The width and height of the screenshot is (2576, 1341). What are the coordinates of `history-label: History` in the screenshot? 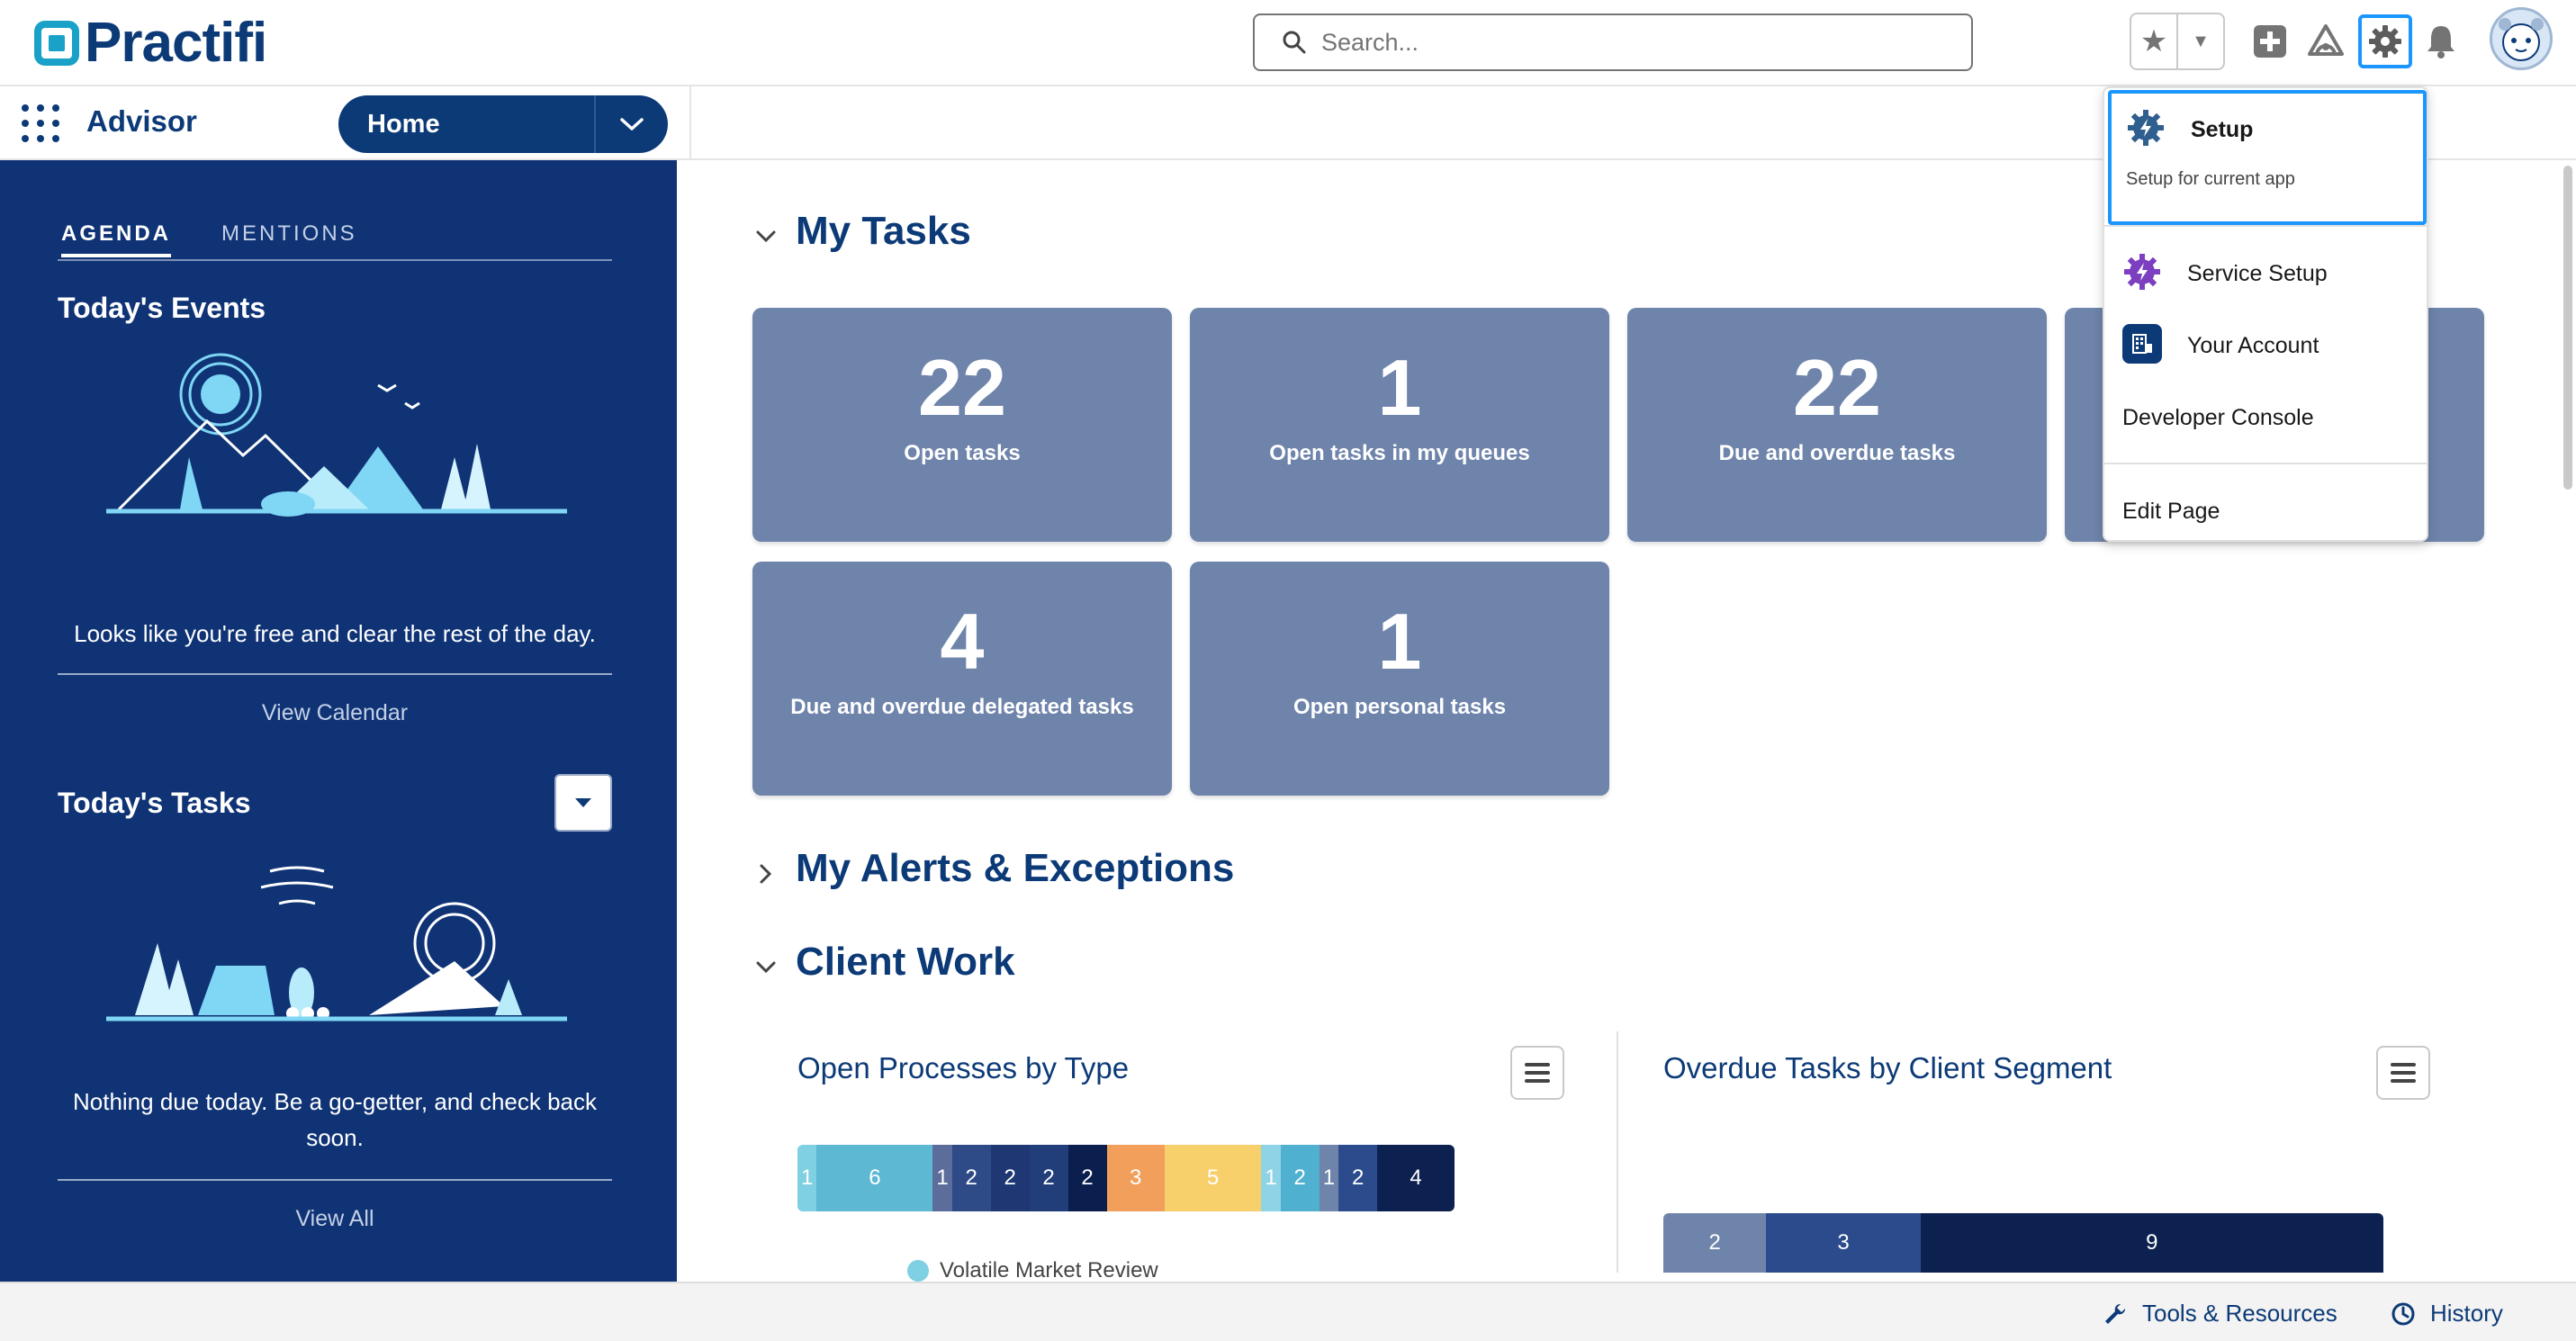 It's located at (2466, 1314).